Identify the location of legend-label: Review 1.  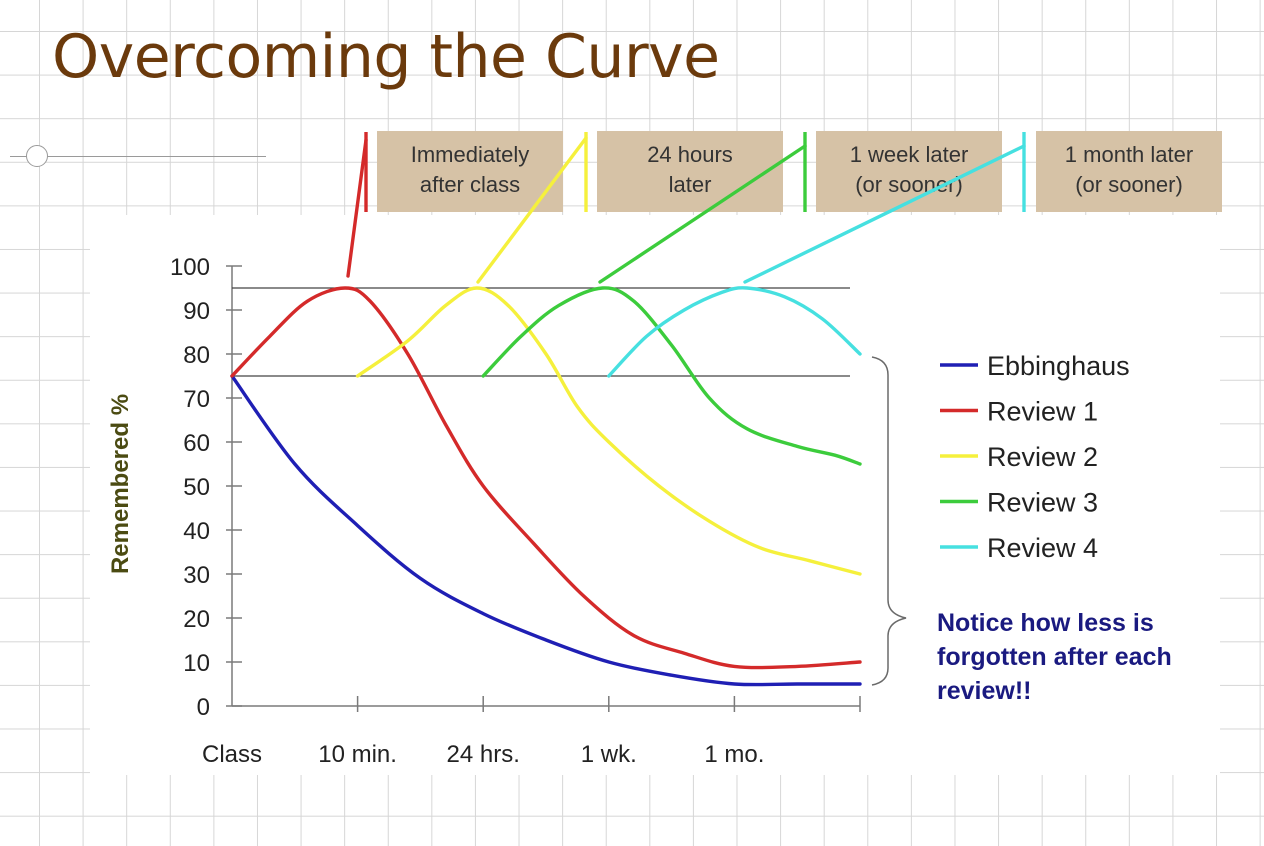
(1042, 412).